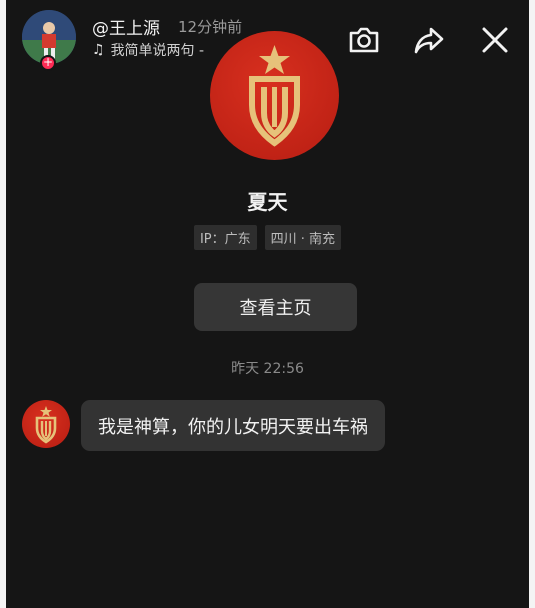  I want to click on music-row: ♫ 我简单说两句 -, so click(148, 50).